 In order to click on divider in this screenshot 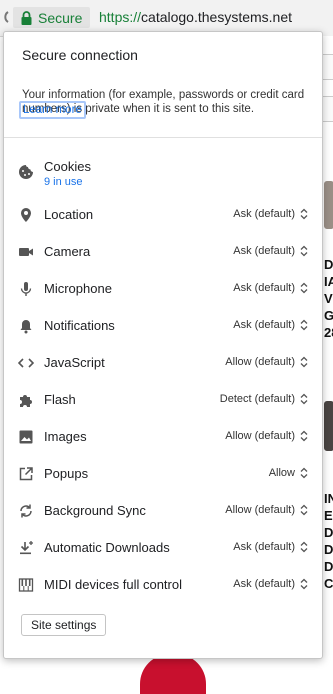, I will do `click(163, 137)`.